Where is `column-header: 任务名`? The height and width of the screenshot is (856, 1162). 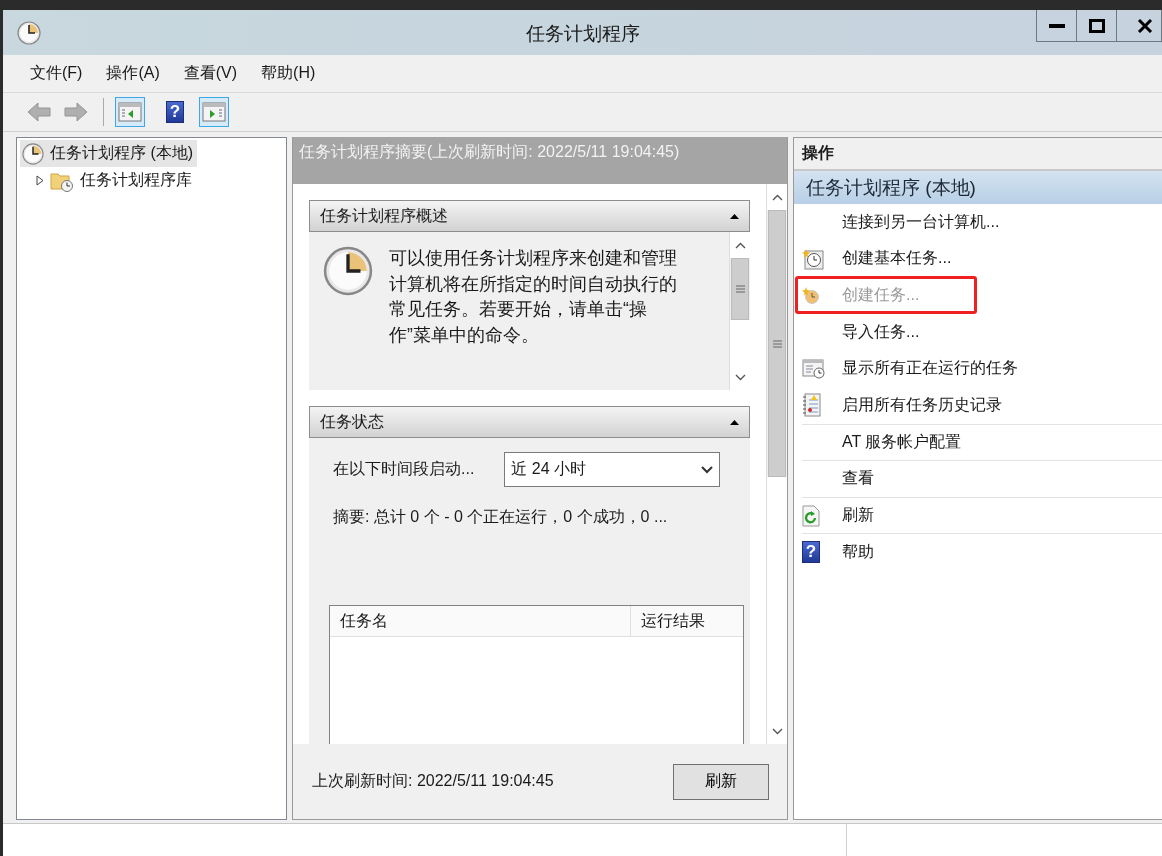
column-header: 任务名 is located at coordinates (480, 621).